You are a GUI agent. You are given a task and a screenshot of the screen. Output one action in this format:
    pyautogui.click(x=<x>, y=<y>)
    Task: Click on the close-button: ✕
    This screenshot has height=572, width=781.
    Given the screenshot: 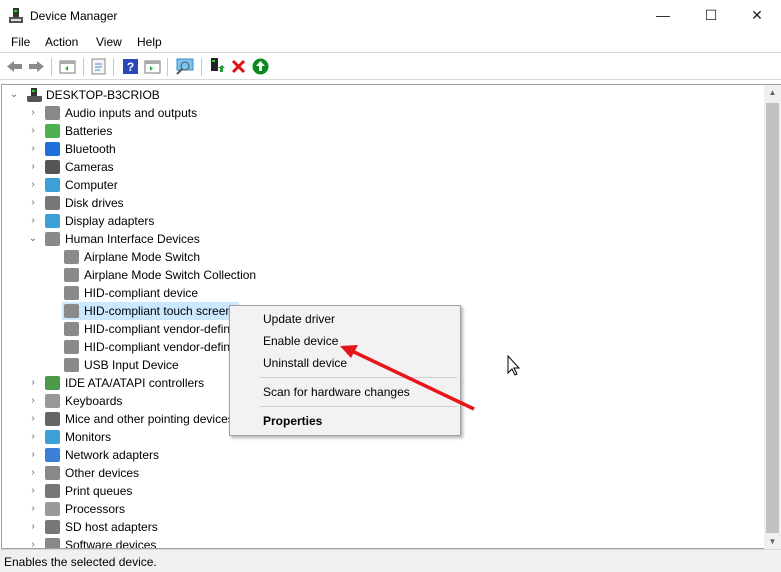 What is the action you would take?
    pyautogui.click(x=757, y=15)
    